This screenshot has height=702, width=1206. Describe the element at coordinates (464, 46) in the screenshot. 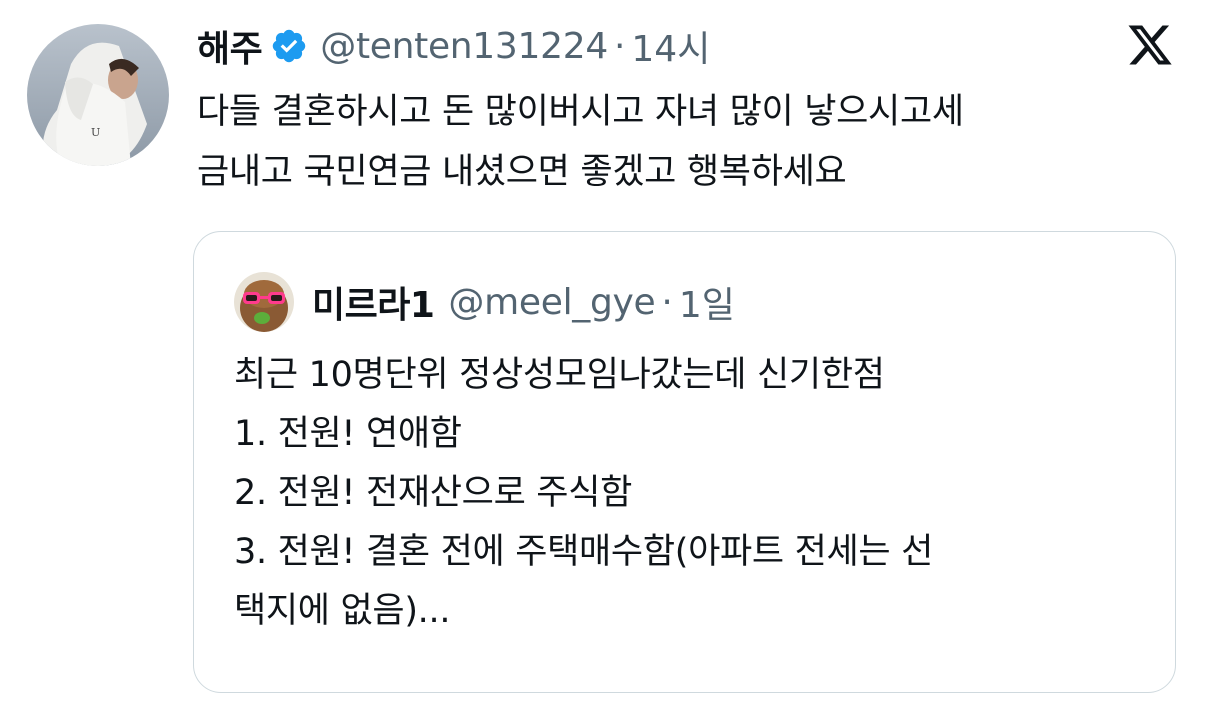

I see `author-handle: @tenten131224` at that location.